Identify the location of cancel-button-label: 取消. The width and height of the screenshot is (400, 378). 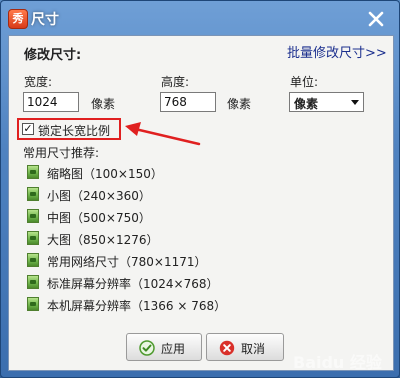
(253, 349).